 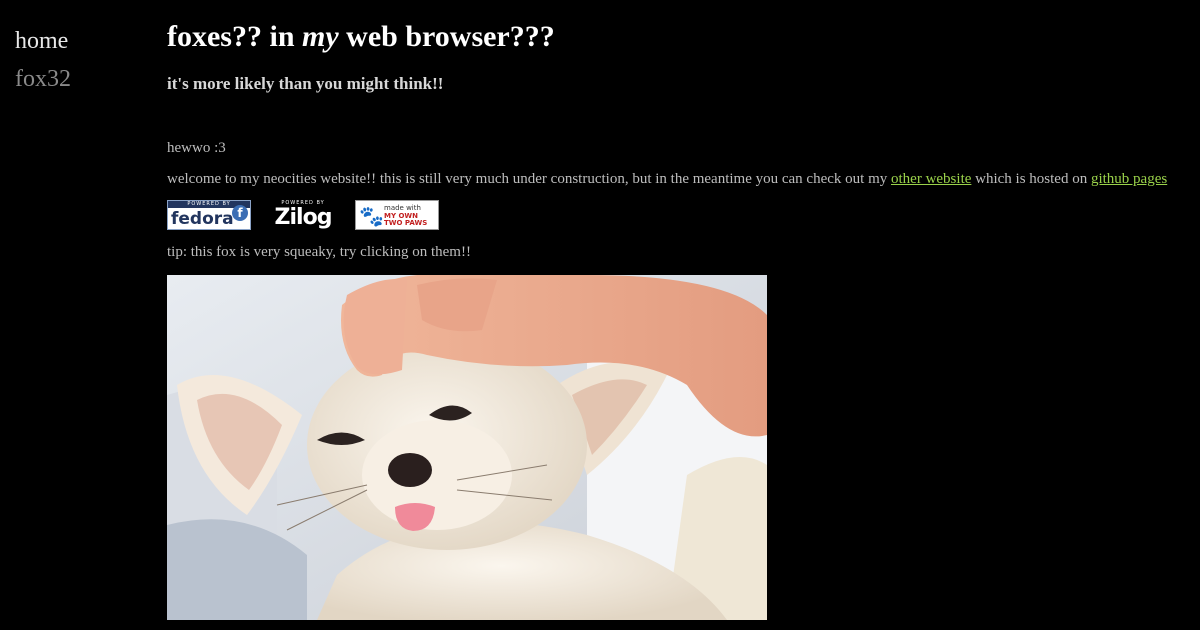 What do you see at coordinates (397, 215) in the screenshot?
I see `made-with-paws-badge: 🐾 made with MY OWN TWO PAWS` at bounding box center [397, 215].